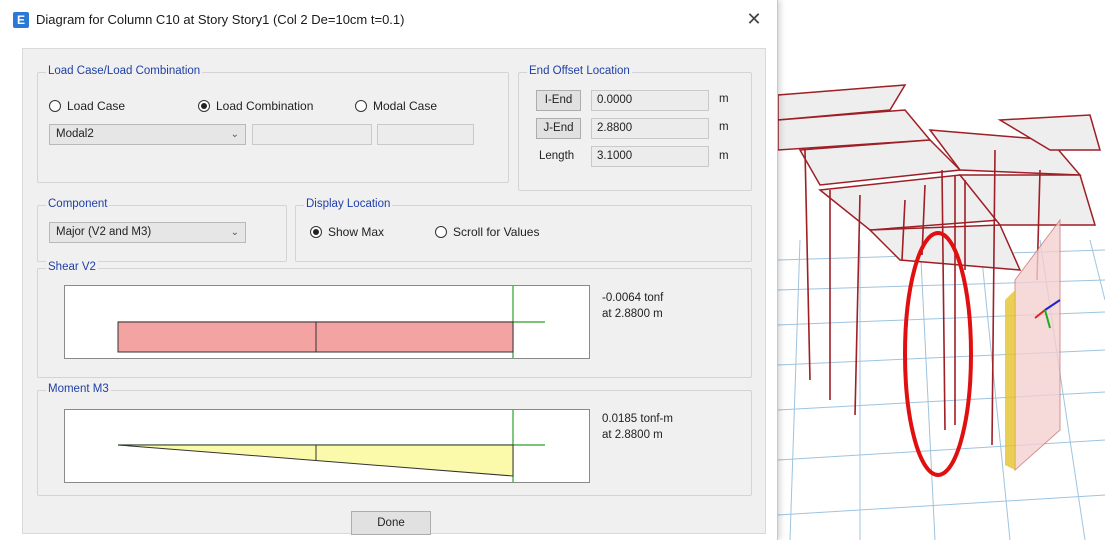  I want to click on radio-modal-case: Modal Case, so click(396, 106).